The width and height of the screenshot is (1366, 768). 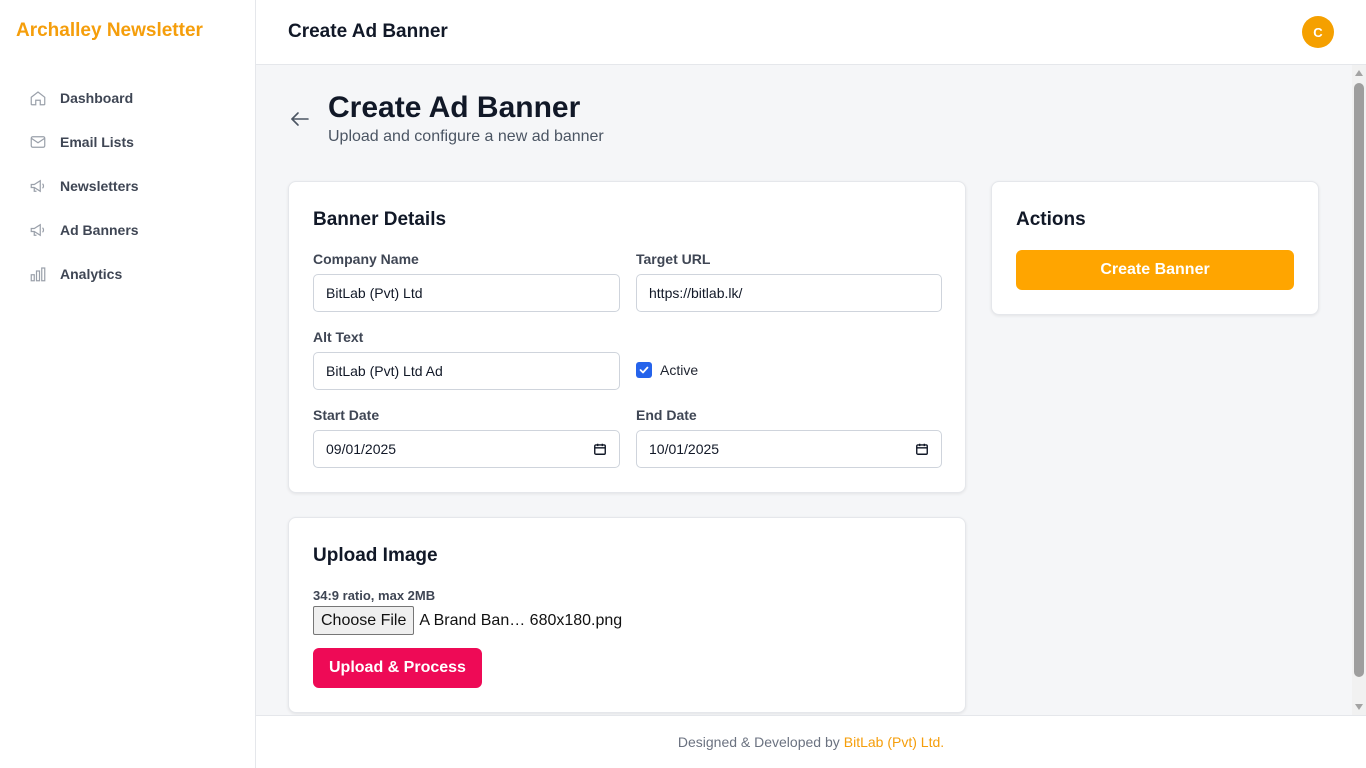 What do you see at coordinates (1359, 707) in the screenshot?
I see `scroll-down-arrow-icon` at bounding box center [1359, 707].